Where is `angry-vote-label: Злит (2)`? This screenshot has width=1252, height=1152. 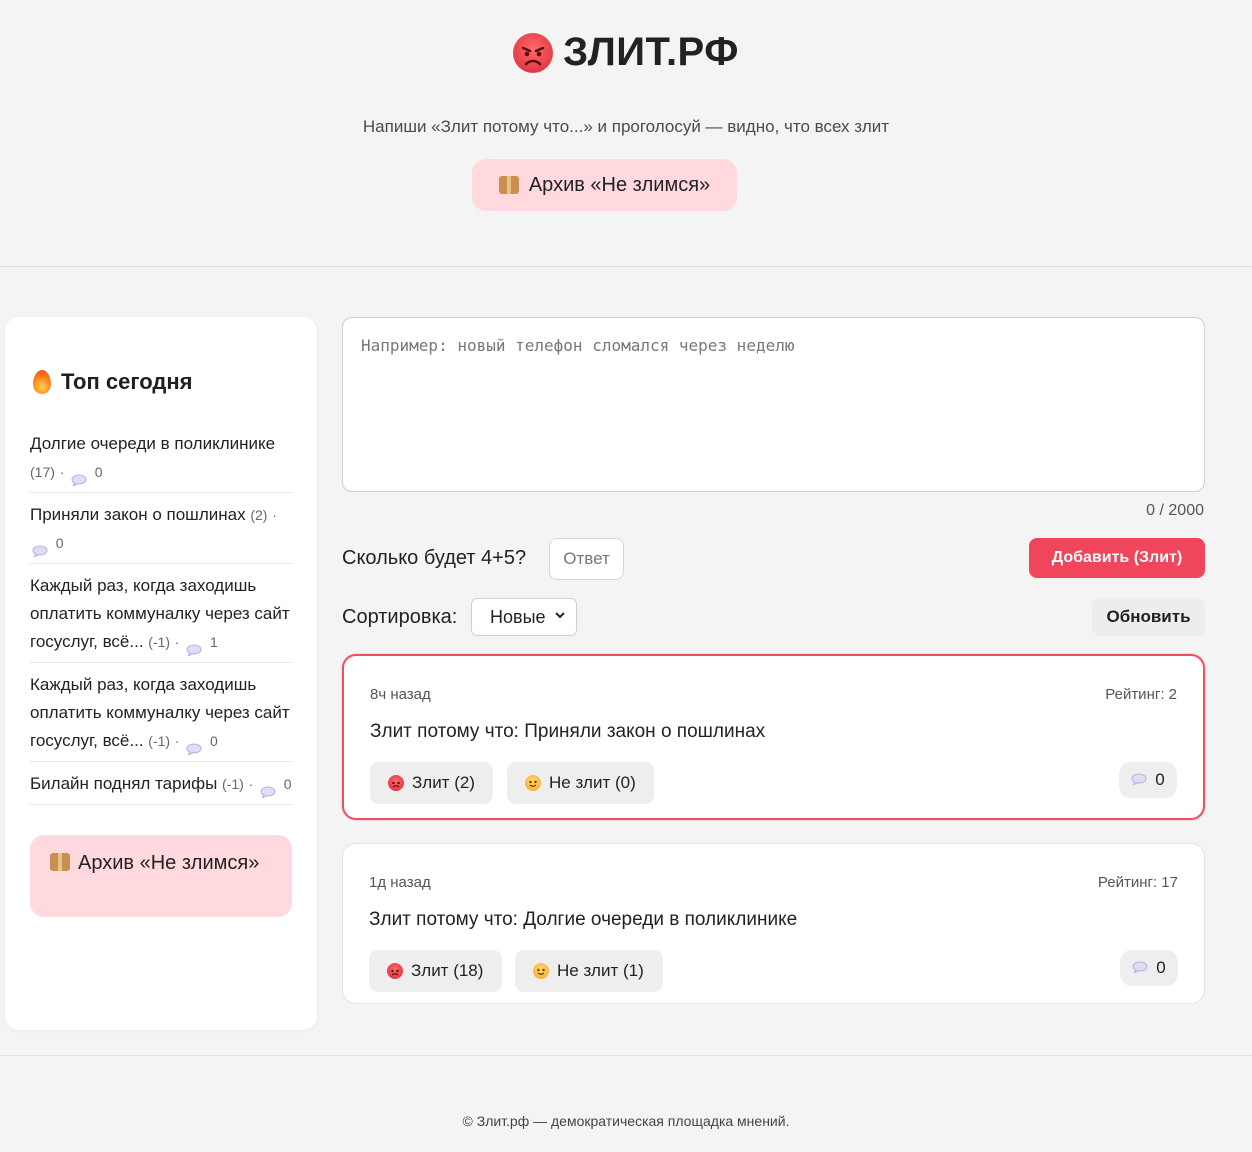
angry-vote-label: Злит (2) is located at coordinates (443, 782).